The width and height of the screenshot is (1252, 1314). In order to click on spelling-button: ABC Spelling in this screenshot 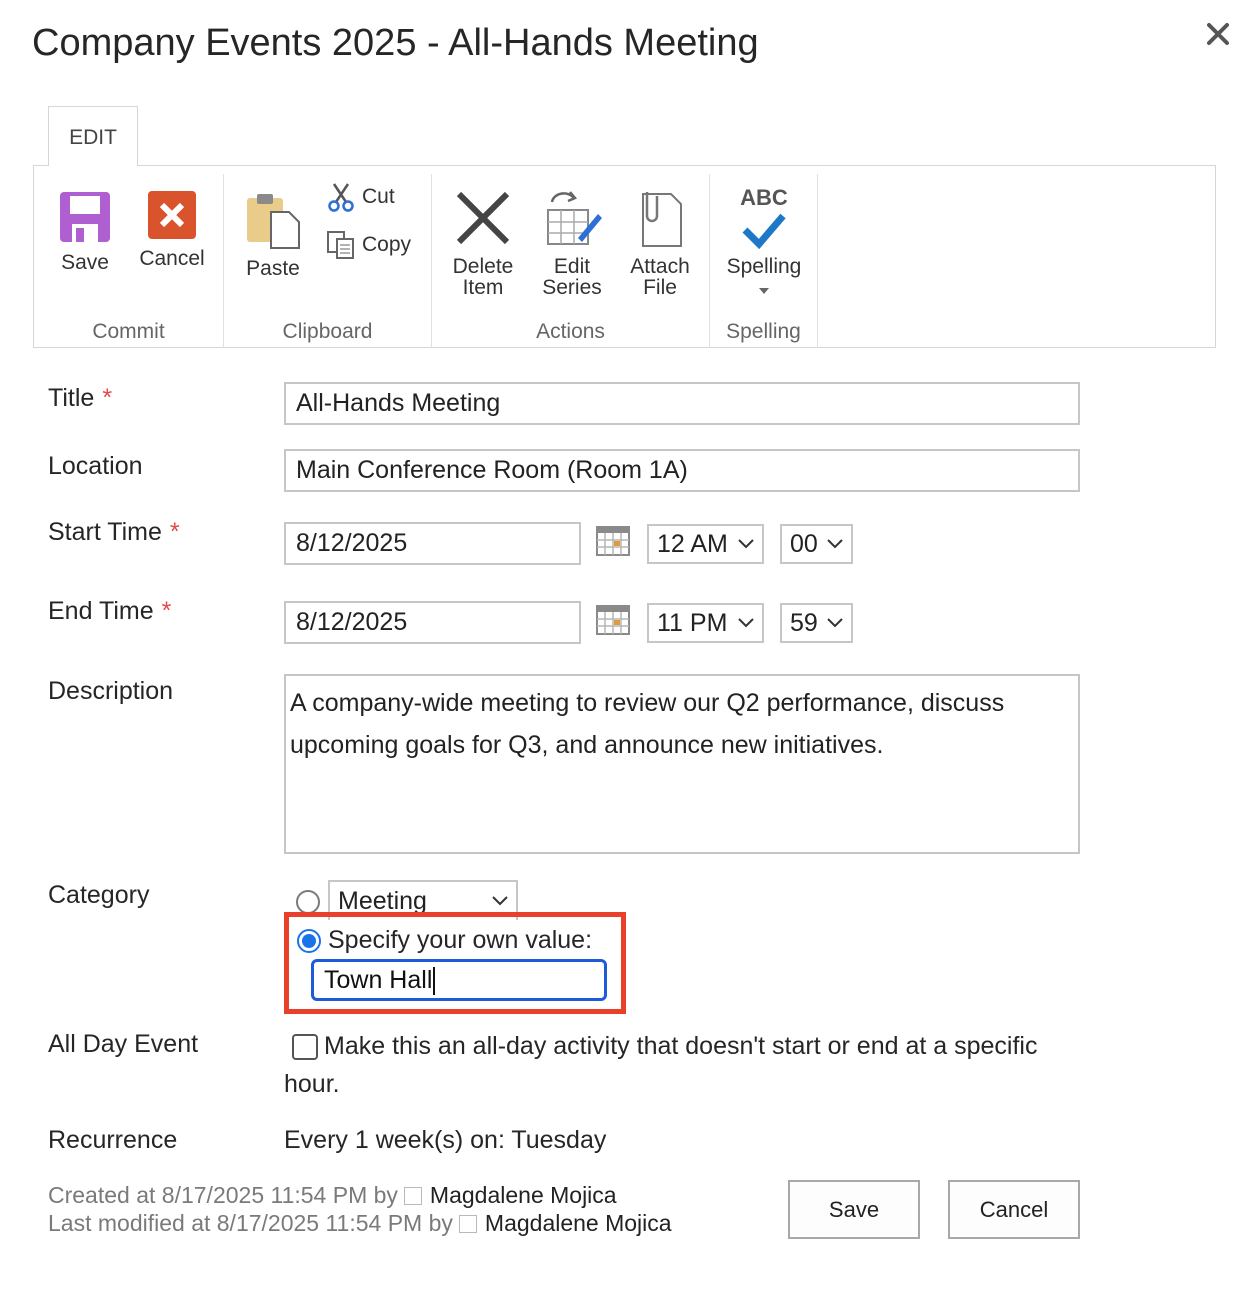, I will do `click(764, 244)`.